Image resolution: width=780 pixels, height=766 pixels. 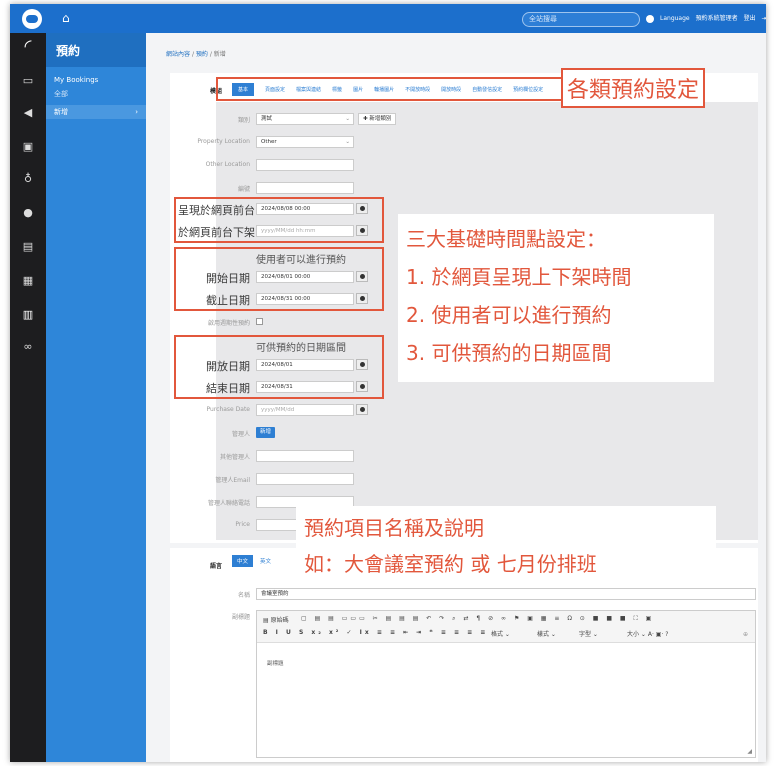 I want to click on settings-callout: 各類預約設定, so click(x=633, y=88).